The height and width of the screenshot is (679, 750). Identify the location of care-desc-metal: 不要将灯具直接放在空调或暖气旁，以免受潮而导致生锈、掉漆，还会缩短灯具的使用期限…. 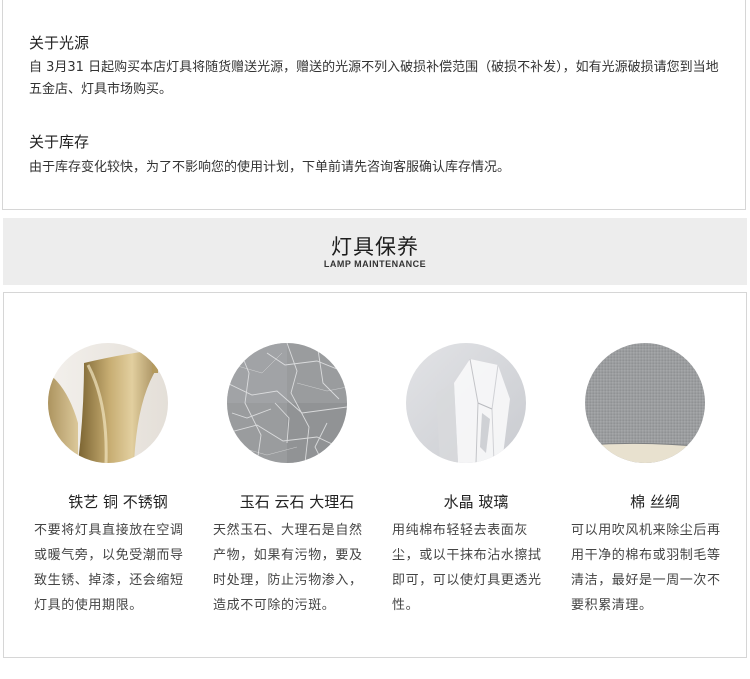
(109, 568).